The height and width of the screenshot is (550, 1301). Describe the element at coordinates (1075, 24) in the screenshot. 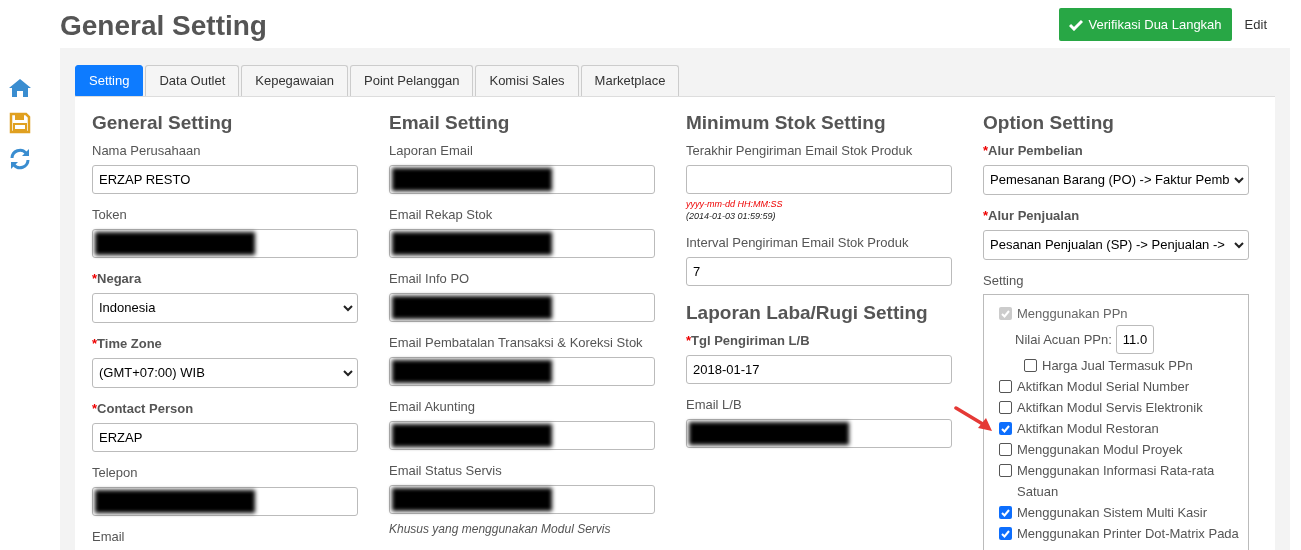

I see `check-icon` at that location.